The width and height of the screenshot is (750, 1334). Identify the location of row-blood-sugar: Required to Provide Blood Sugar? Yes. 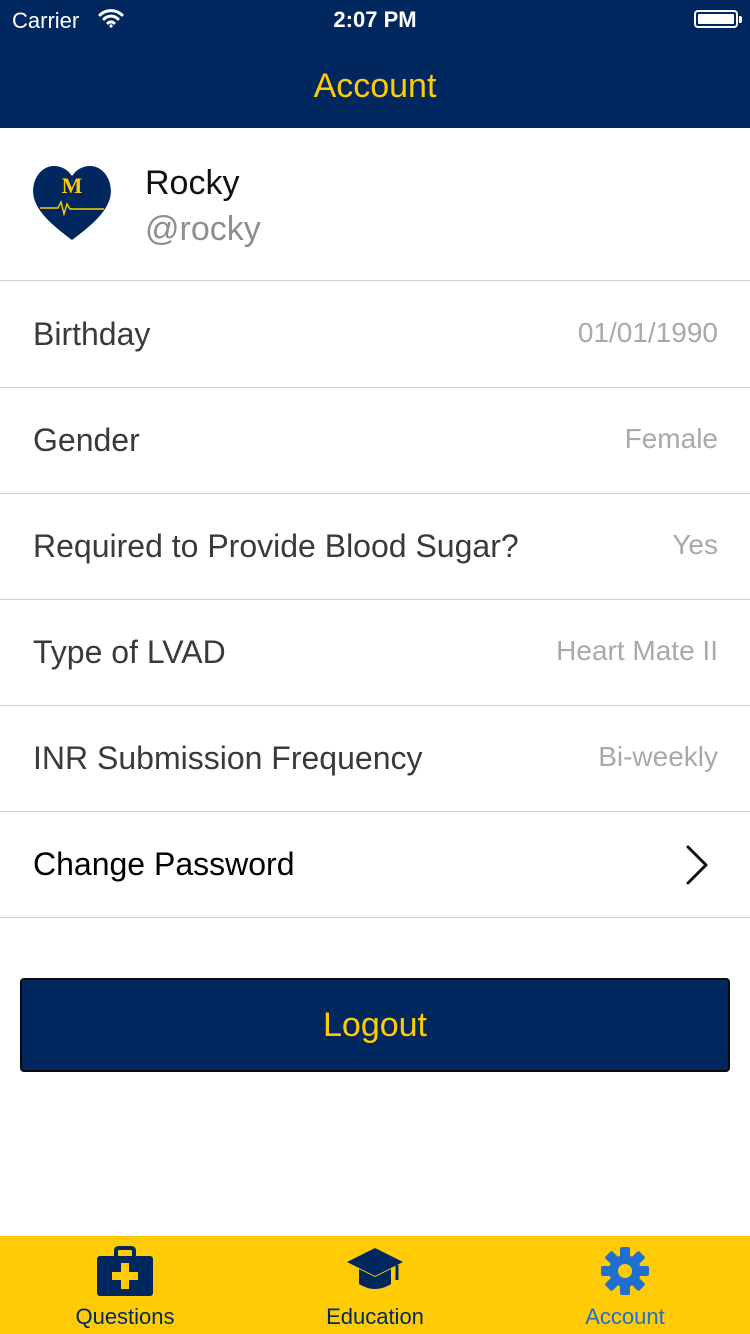
(375, 547).